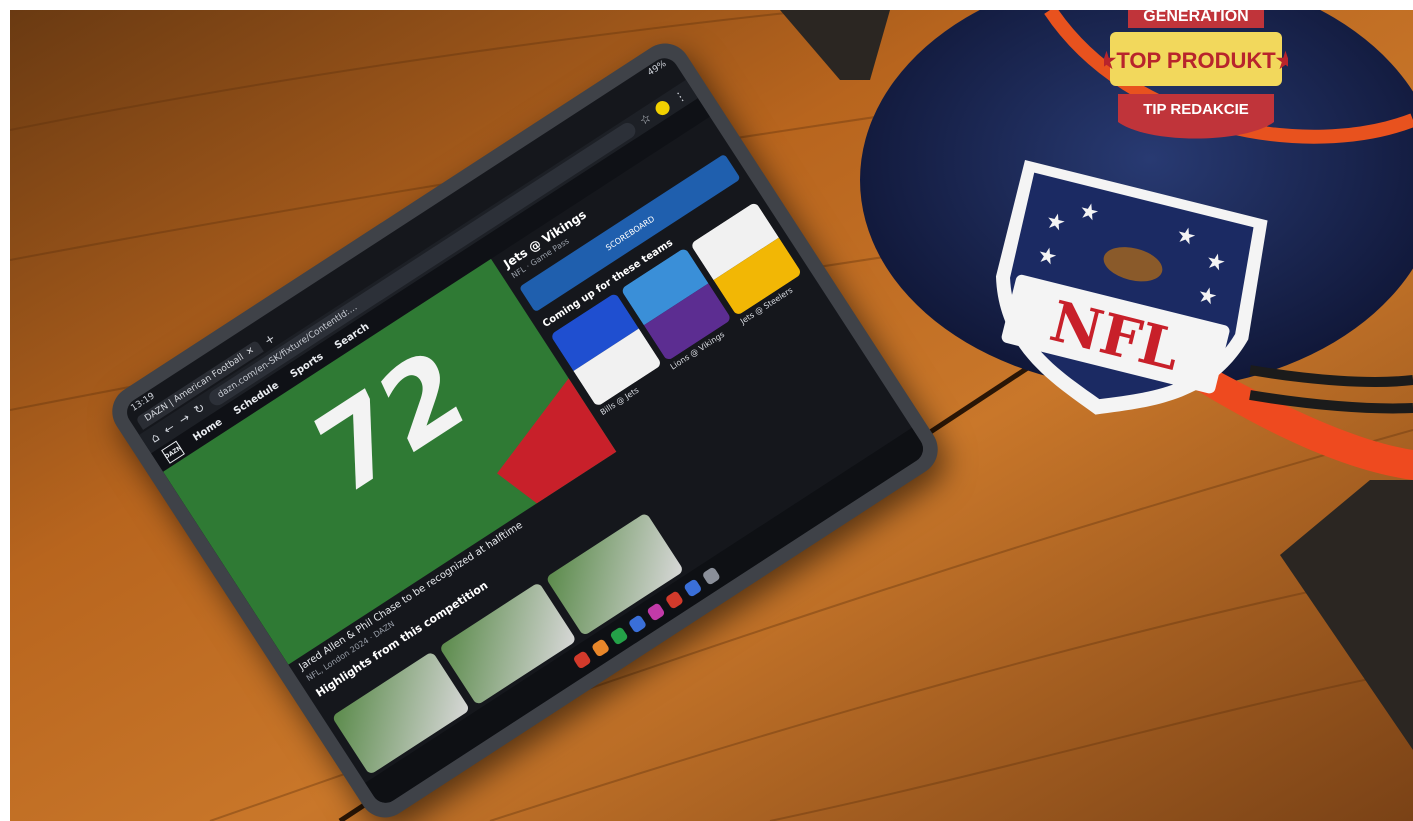 The height and width of the screenshot is (821, 1413). What do you see at coordinates (184, 418) in the screenshot?
I see `forward-icon: →` at bounding box center [184, 418].